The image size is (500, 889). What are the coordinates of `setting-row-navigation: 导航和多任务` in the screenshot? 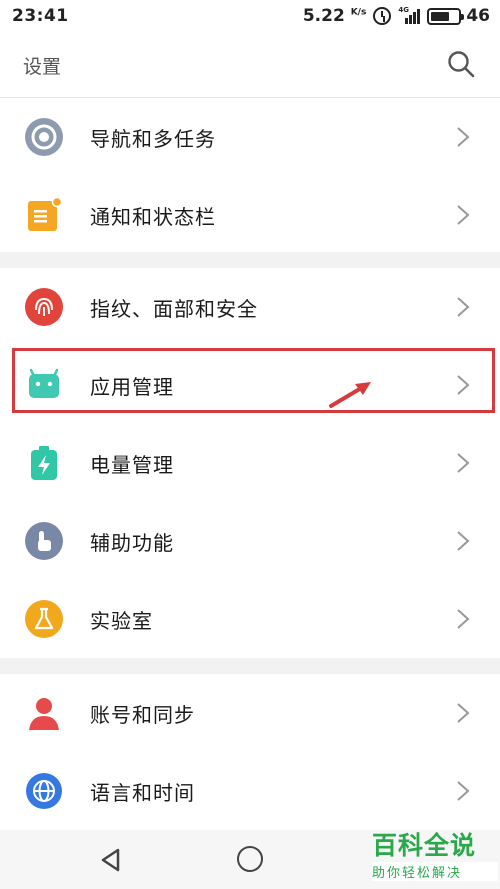 It's located at (250, 137).